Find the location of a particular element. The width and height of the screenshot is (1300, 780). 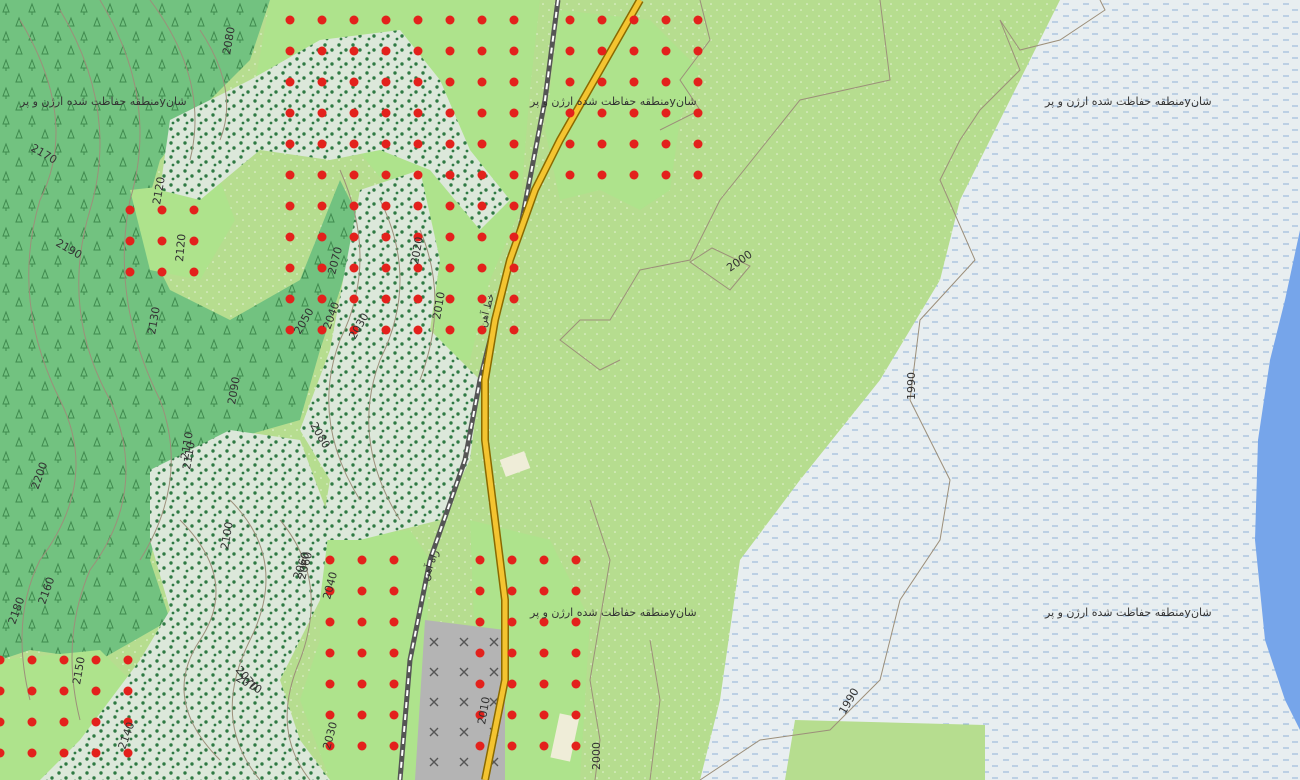

contour-label: 2000 is located at coordinates (596, 756).